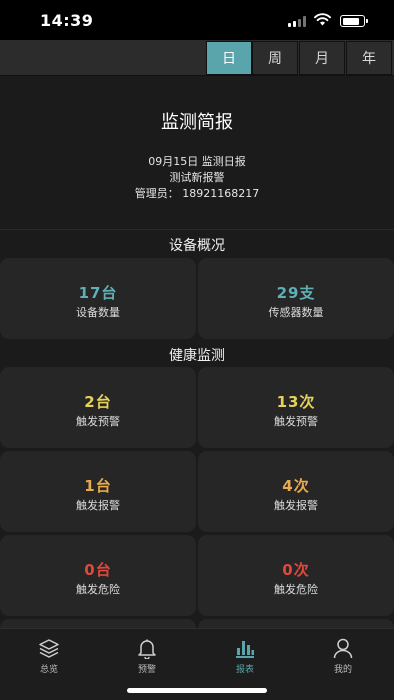 Image resolution: width=394 pixels, height=700 pixels. Describe the element at coordinates (245, 649) in the screenshot. I see `bar-chart-icon` at that location.